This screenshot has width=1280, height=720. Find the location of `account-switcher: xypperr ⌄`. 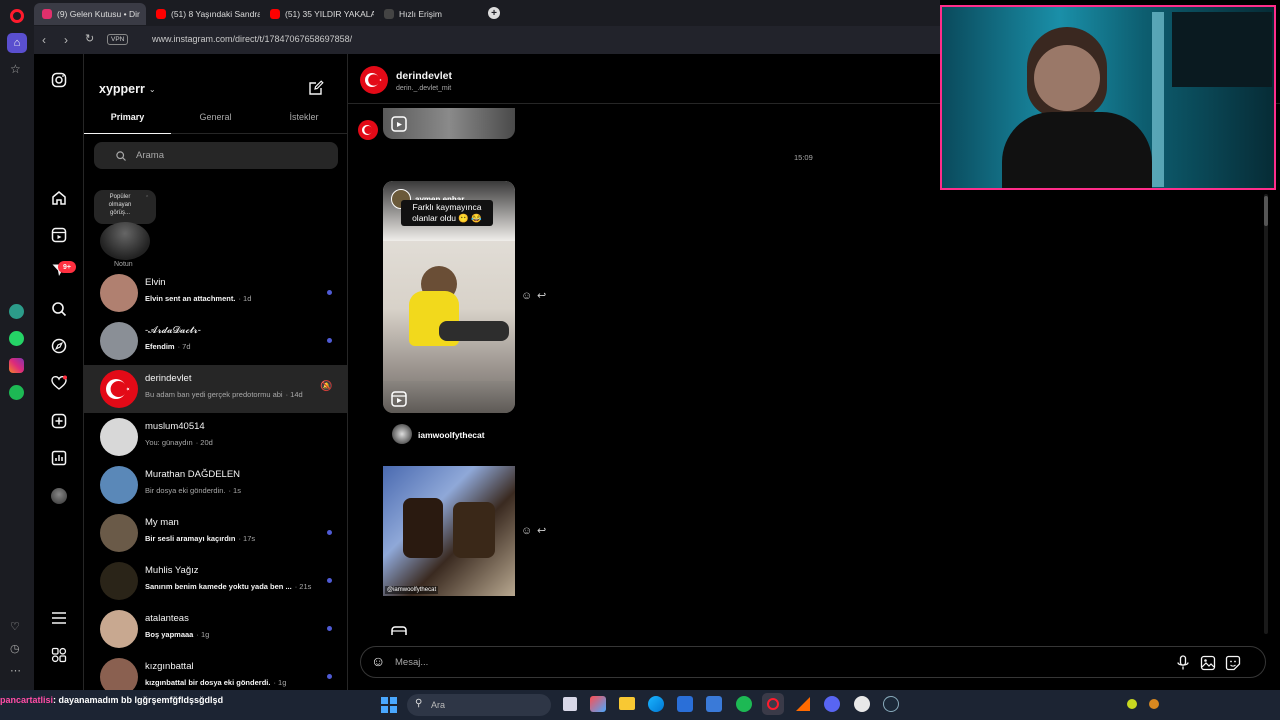

account-switcher: xypperr ⌄ is located at coordinates (127, 89).